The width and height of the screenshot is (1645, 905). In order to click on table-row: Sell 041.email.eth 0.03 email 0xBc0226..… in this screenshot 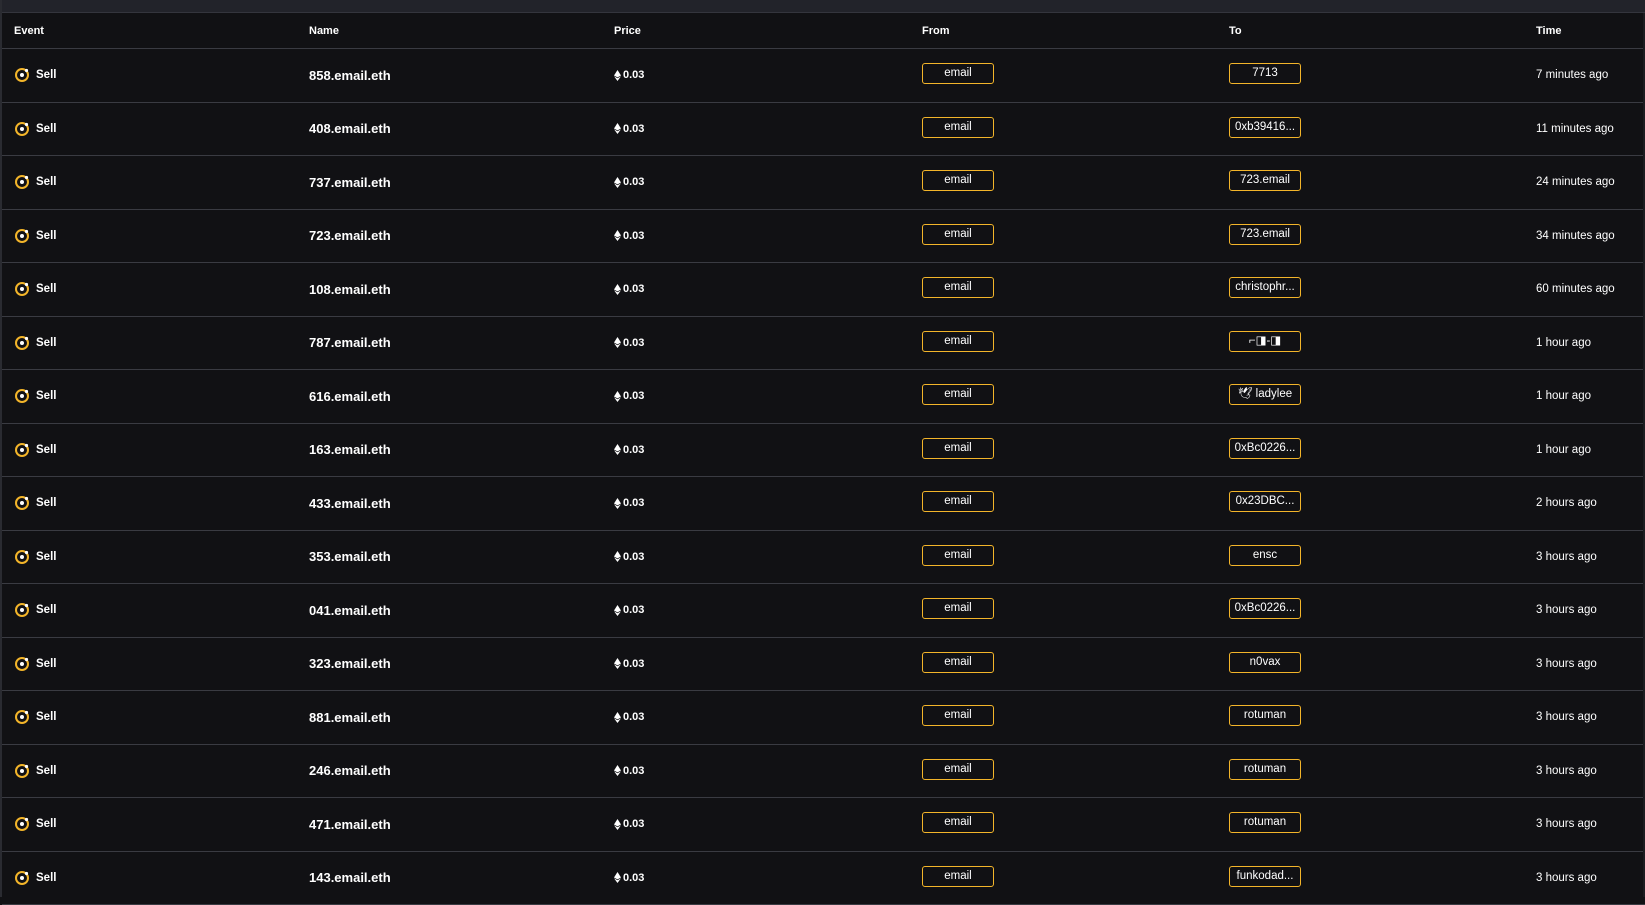, I will do `click(823, 611)`.